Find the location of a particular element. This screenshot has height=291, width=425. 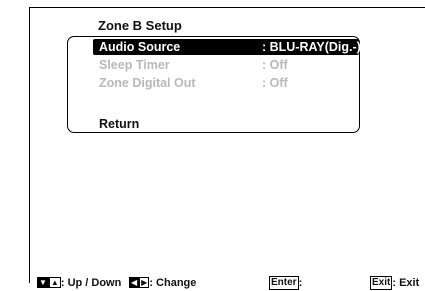

menu-item-label: Audio Source is located at coordinates (140, 47).